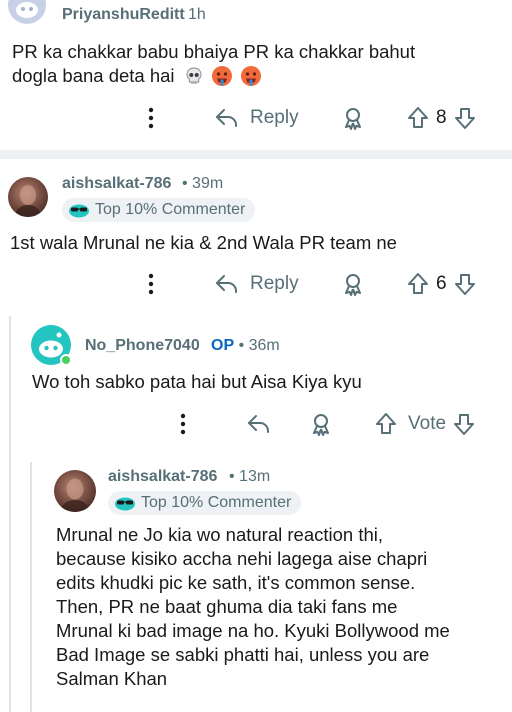  I want to click on comment-meta: OP • 36m, so click(245, 345).